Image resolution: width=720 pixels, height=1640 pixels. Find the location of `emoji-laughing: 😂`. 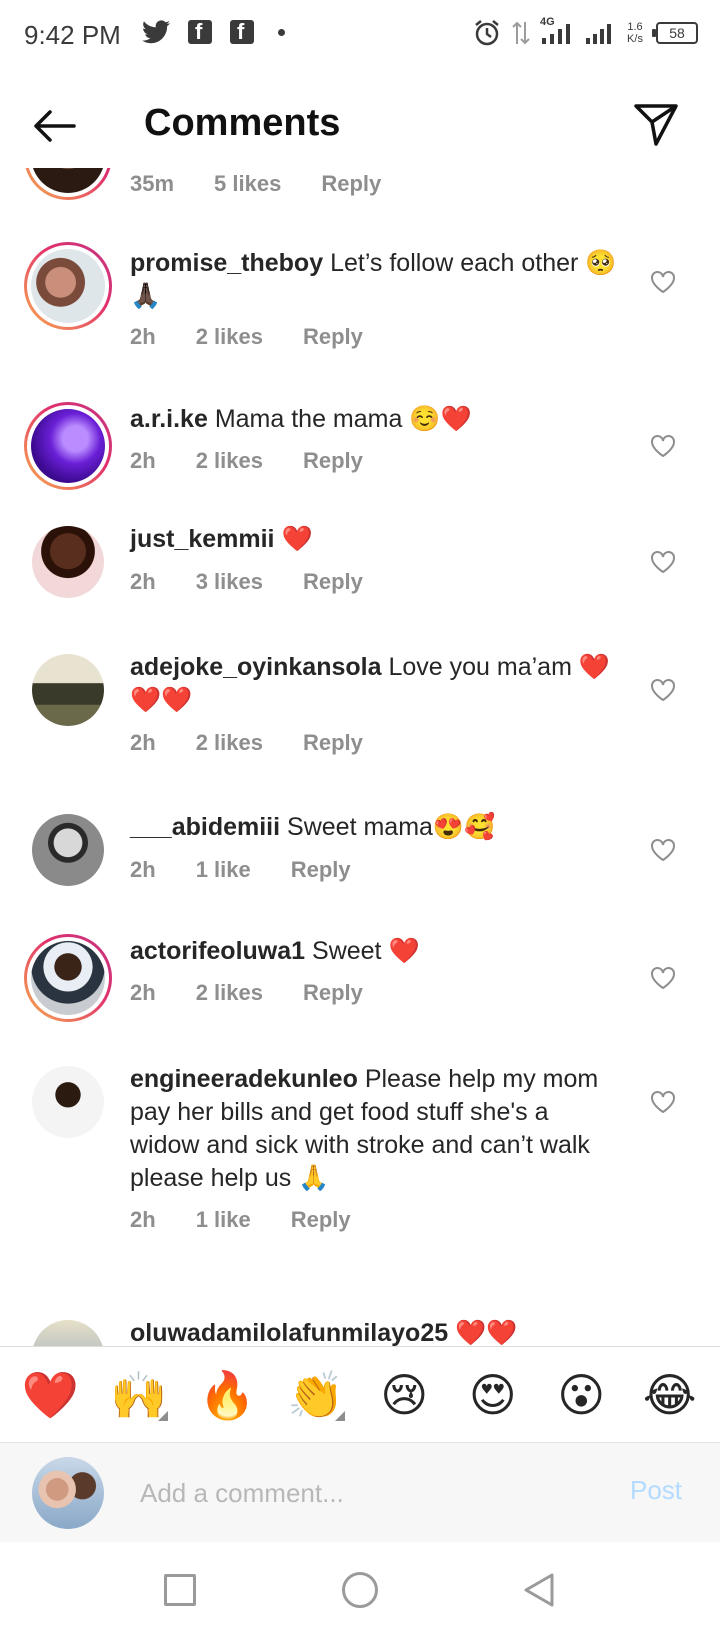

emoji-laughing: 😂 is located at coordinates (670, 1395).